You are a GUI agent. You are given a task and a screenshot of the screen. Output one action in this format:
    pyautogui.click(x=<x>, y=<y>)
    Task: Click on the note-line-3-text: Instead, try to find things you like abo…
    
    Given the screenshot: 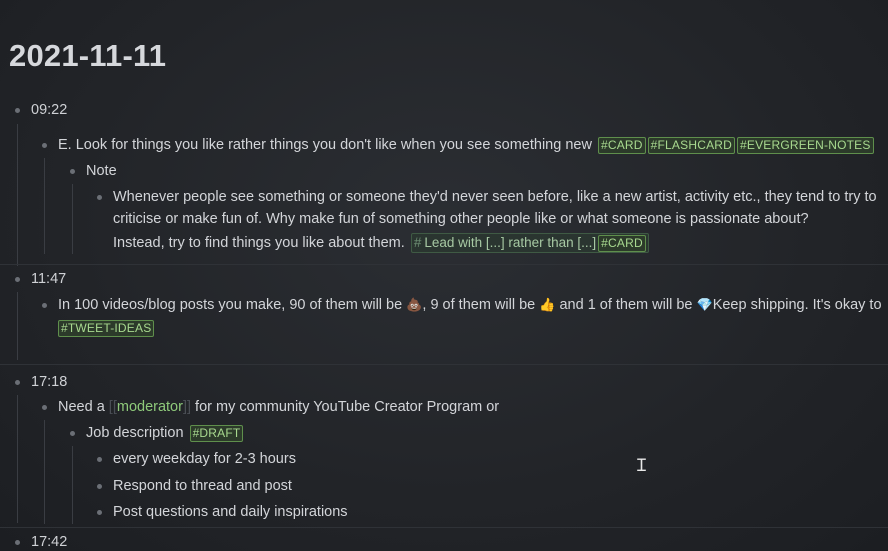 What is the action you would take?
    pyautogui.click(x=259, y=243)
    